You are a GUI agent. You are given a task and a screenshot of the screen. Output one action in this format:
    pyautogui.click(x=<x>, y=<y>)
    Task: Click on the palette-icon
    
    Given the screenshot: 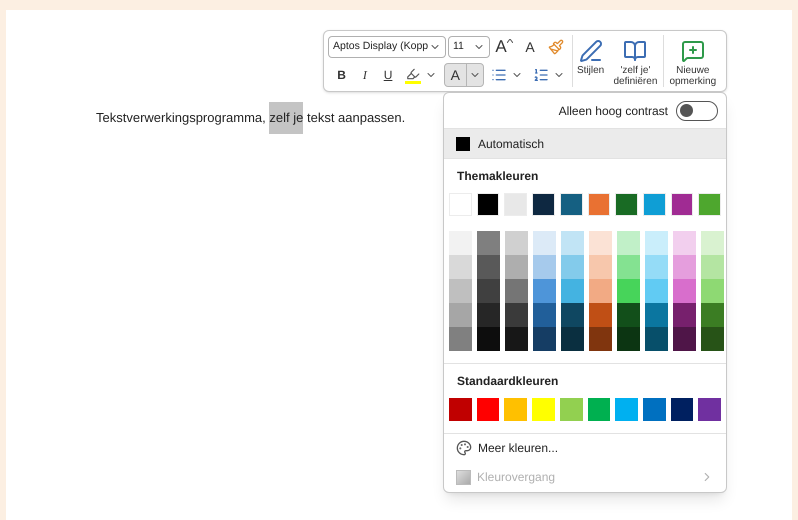 What is the action you would take?
    pyautogui.click(x=464, y=448)
    